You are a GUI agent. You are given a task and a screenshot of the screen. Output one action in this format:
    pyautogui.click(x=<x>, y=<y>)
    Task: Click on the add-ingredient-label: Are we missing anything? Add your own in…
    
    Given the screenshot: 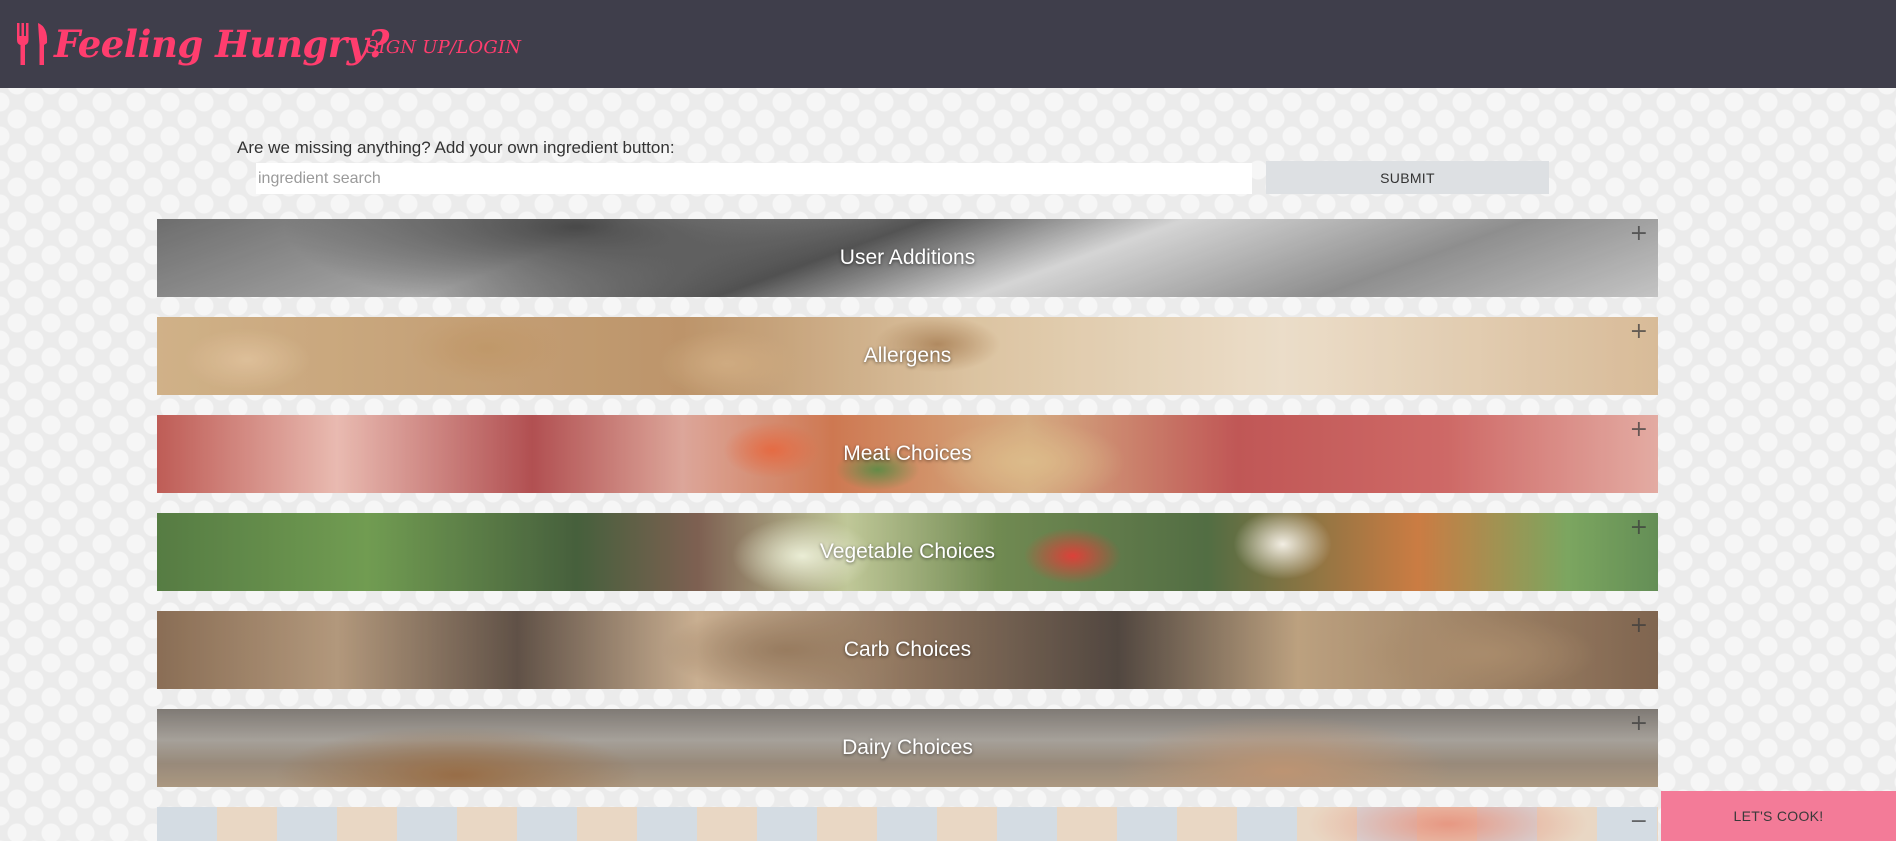 What is the action you would take?
    pyautogui.click(x=456, y=147)
    